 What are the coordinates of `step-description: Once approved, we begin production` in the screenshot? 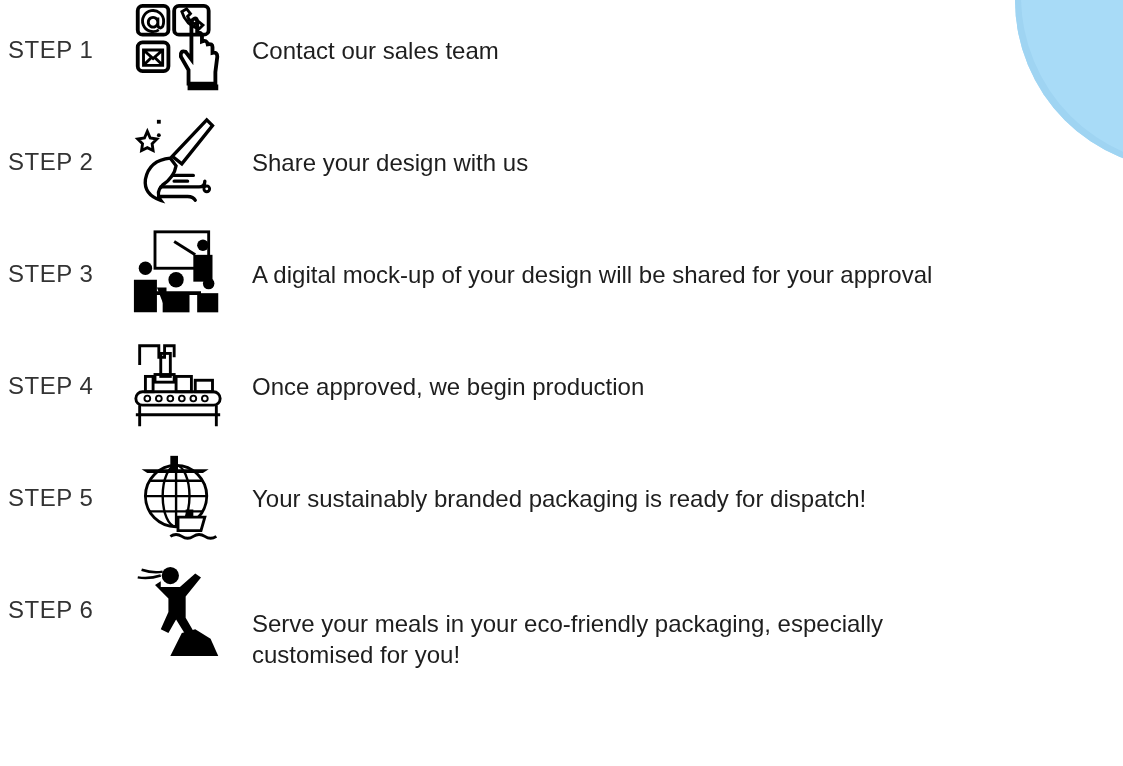 It's located at (448, 386).